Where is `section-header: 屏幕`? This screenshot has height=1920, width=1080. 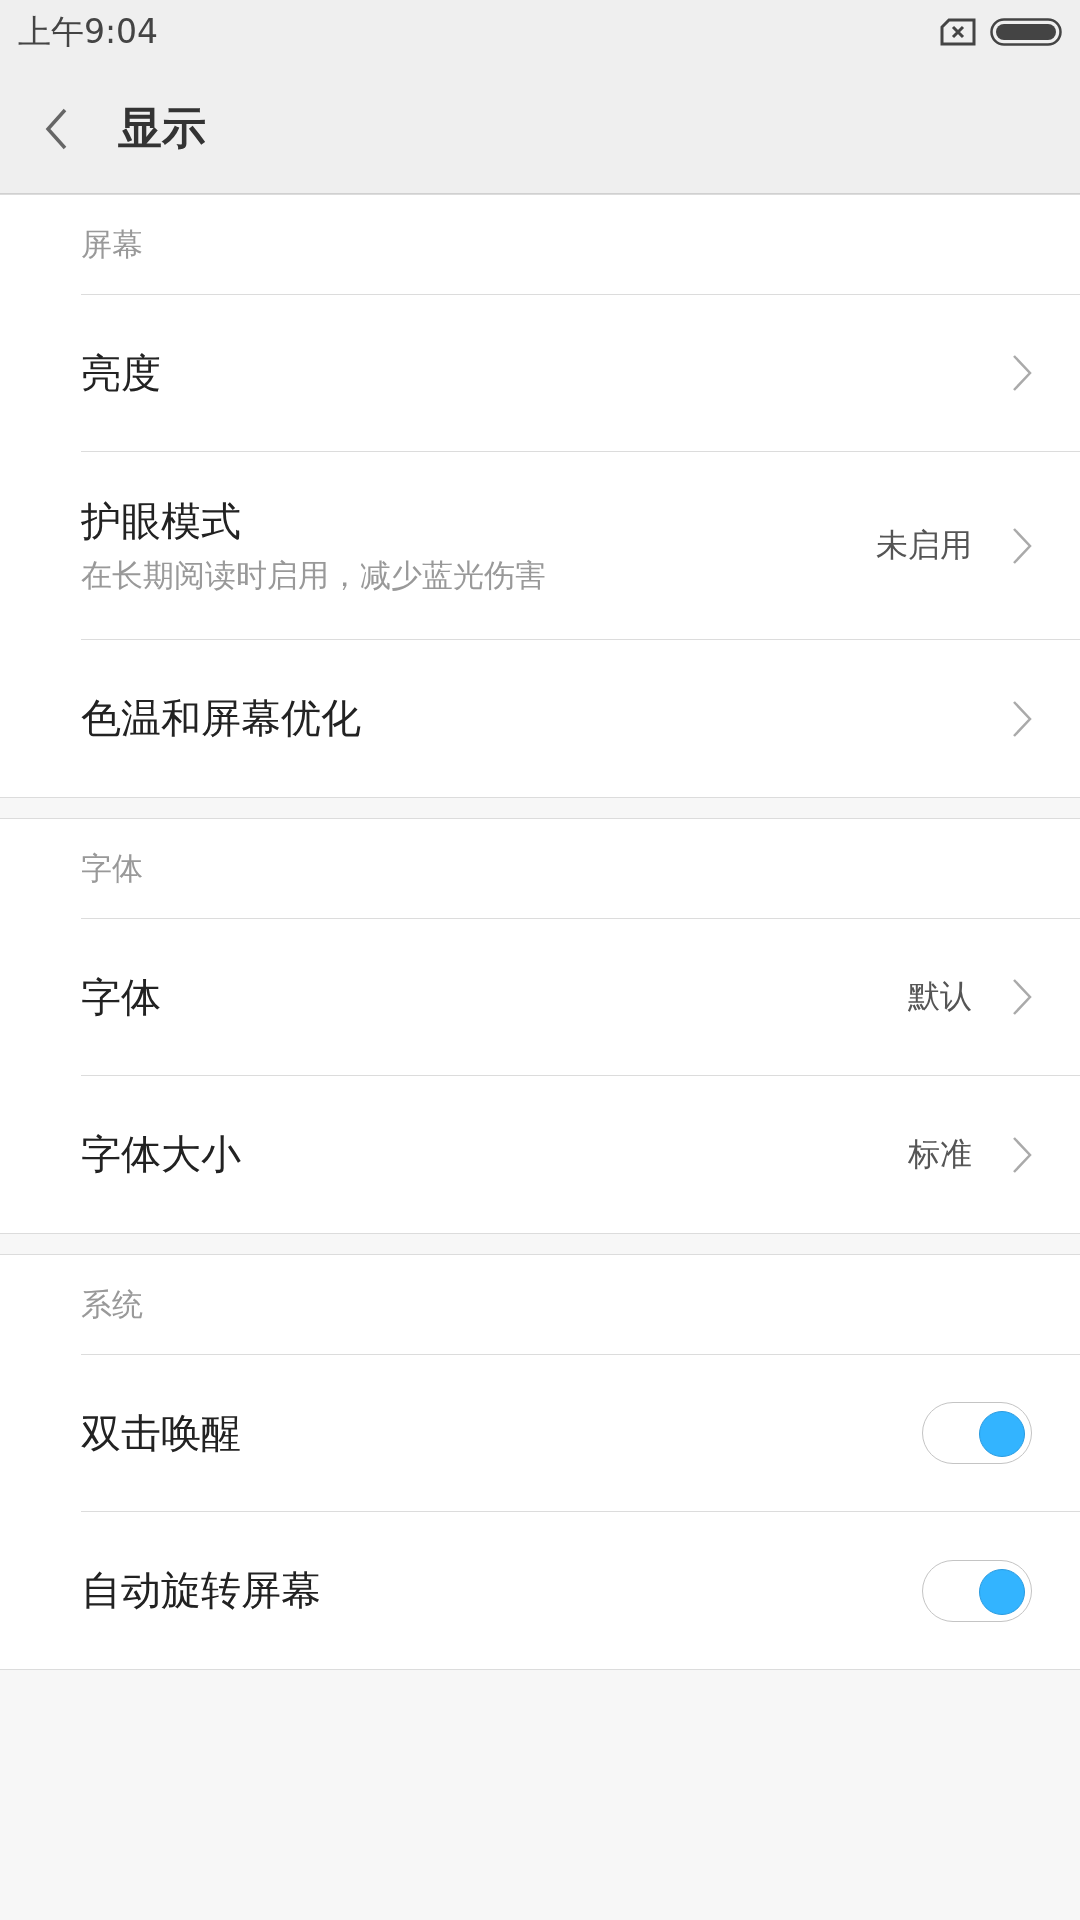
section-header: 屏幕 is located at coordinates (112, 244).